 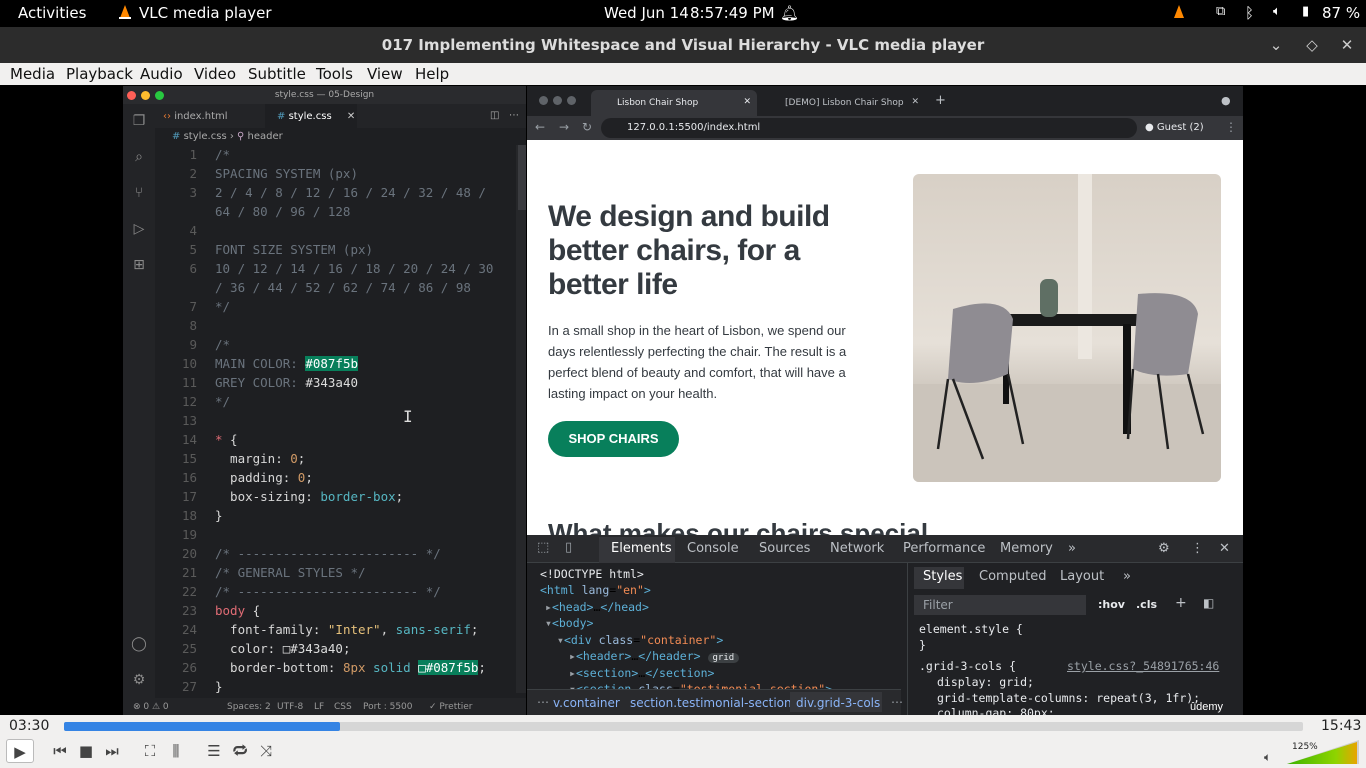 I want to click on shuffle-button: ⤨, so click(x=266, y=751).